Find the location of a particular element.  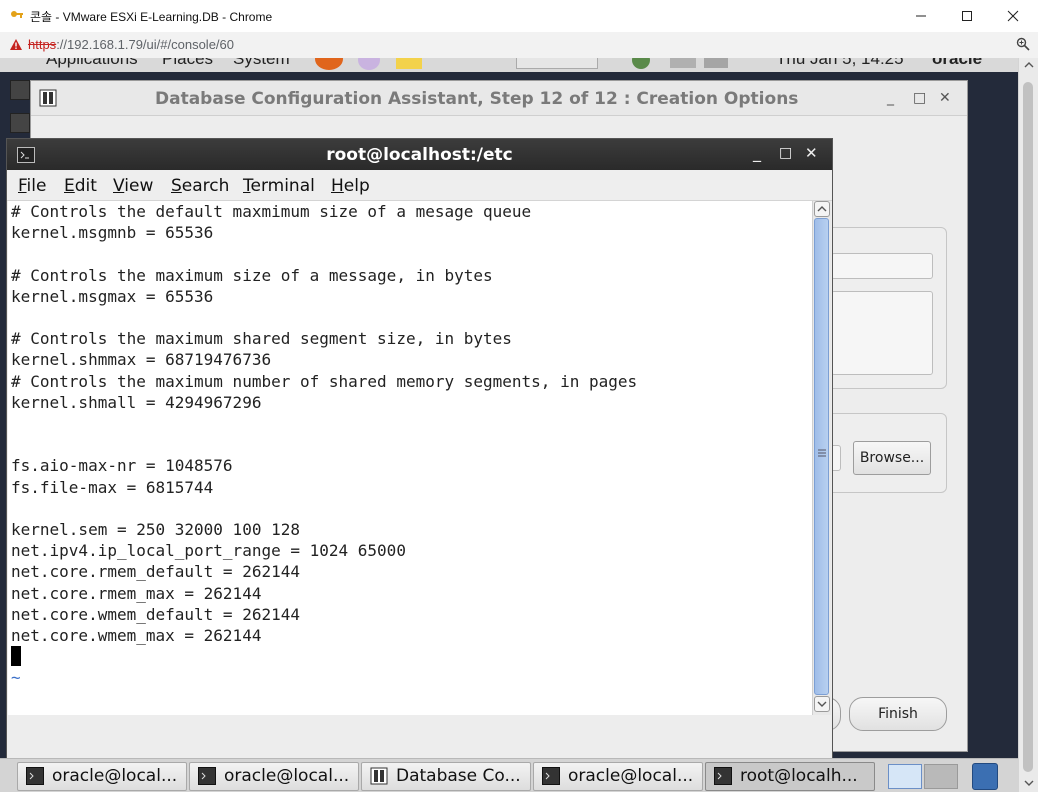

browser-title: 콘솔 - VMware ESXi E-Learning.DB - Chrome is located at coordinates (151, 17).